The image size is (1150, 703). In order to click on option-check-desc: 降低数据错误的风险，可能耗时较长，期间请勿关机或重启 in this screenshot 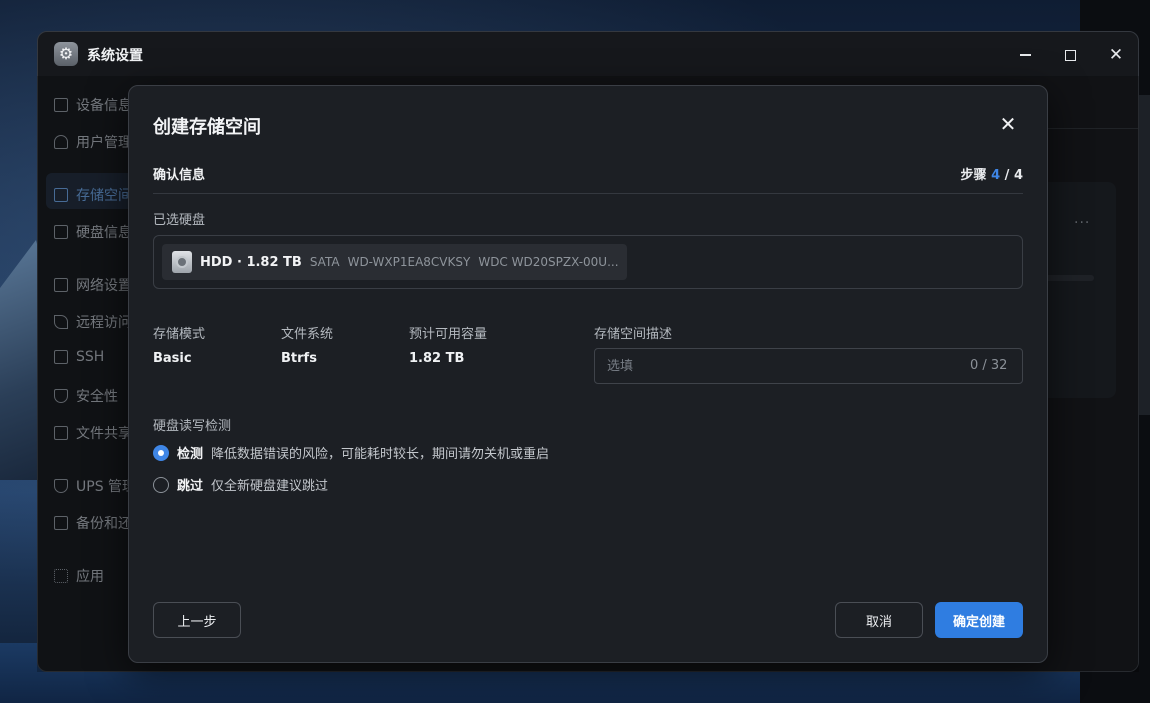, I will do `click(380, 454)`.